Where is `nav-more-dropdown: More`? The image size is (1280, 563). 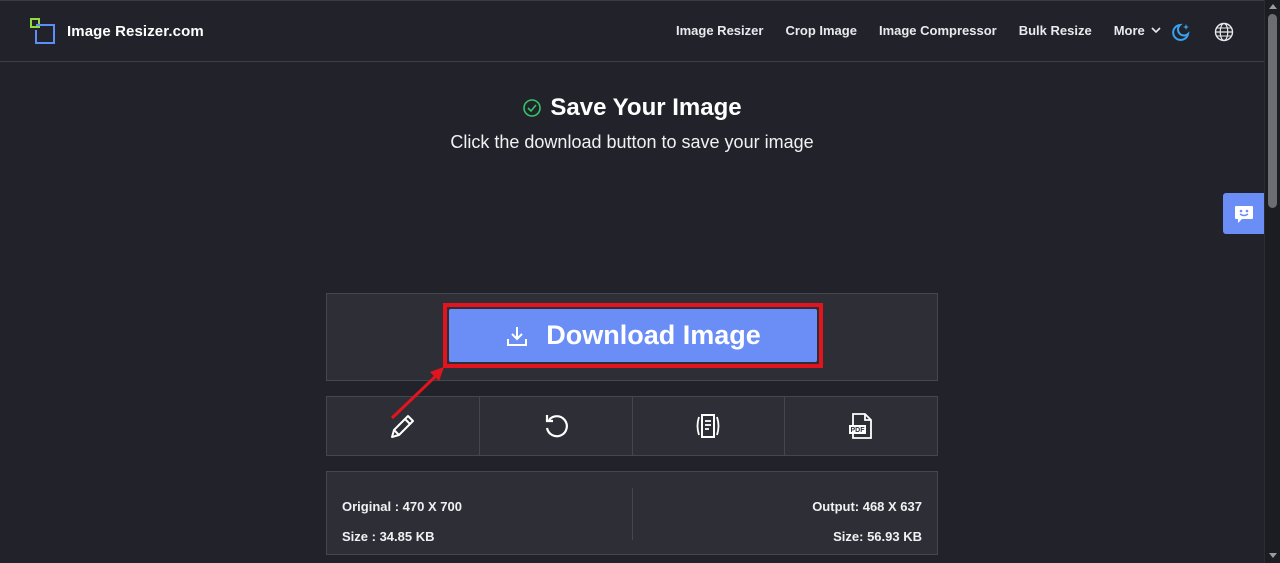 nav-more-dropdown: More is located at coordinates (1137, 30).